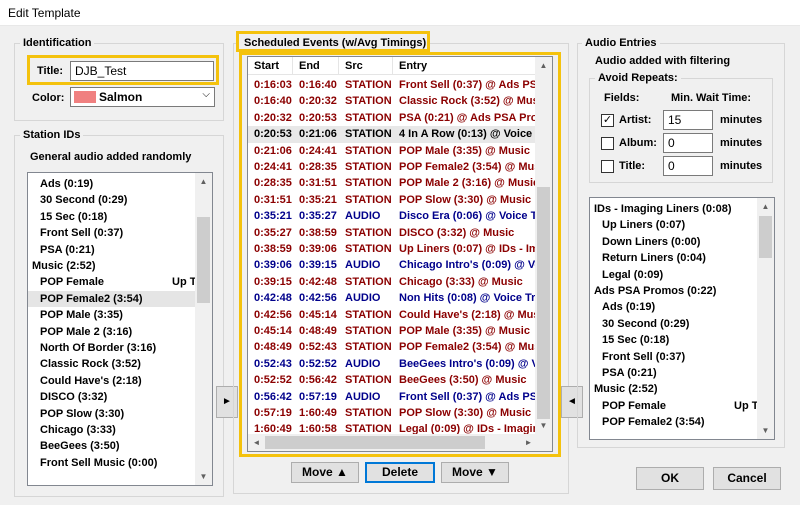 Image resolution: width=800 pixels, height=505 pixels. Describe the element at coordinates (112, 332) in the screenshot. I see `list-item: POP Male 2 (3:16)` at that location.